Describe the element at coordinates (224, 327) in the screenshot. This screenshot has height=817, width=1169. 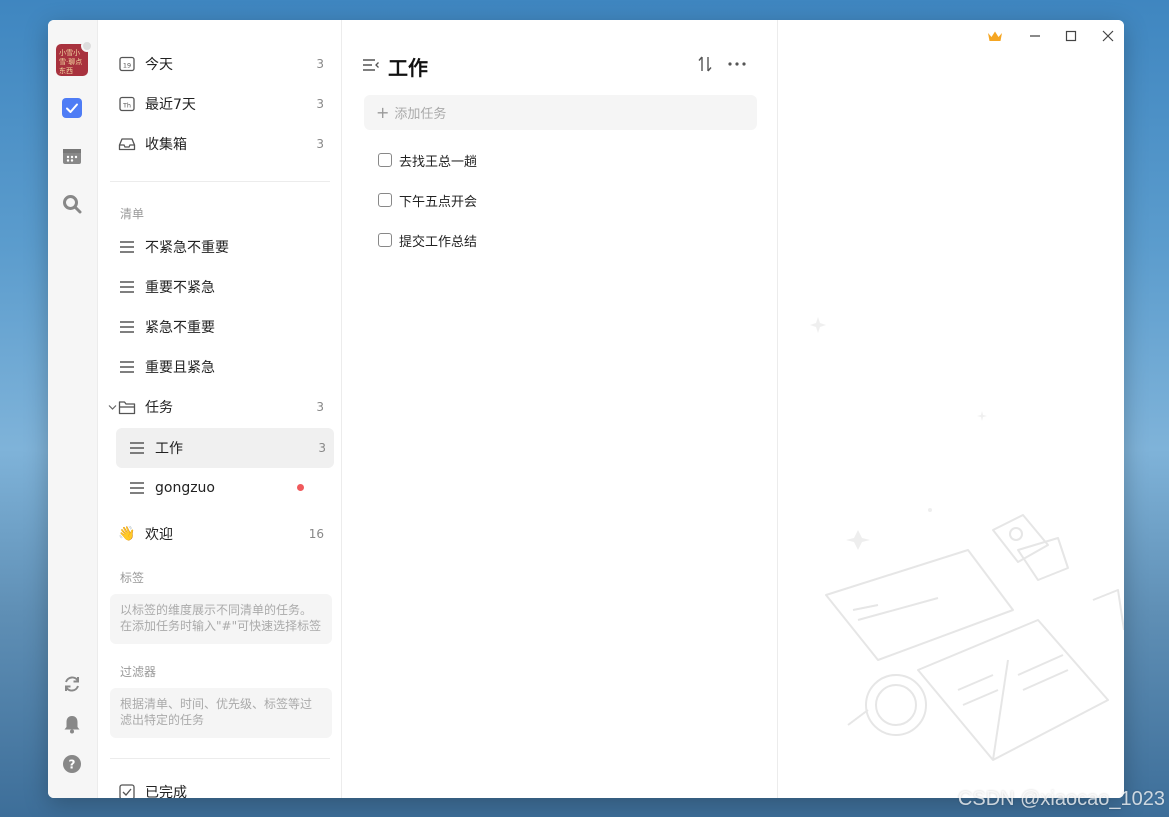
I see `sidebar-list-item: 紧急不重要` at that location.